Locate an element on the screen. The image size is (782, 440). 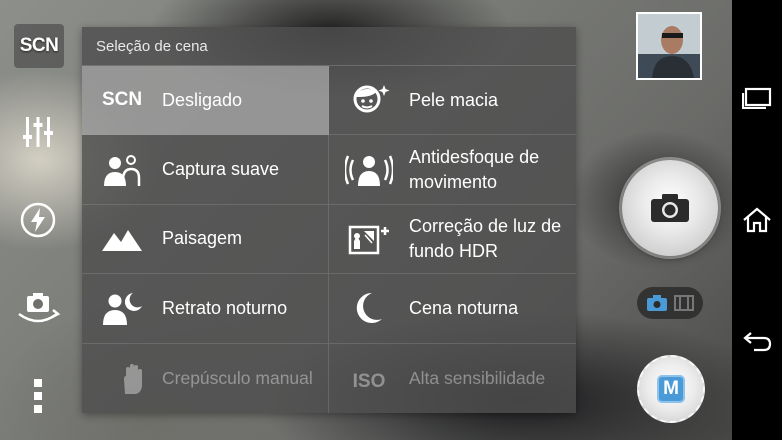
recent-apps-icon is located at coordinates (757, 98).